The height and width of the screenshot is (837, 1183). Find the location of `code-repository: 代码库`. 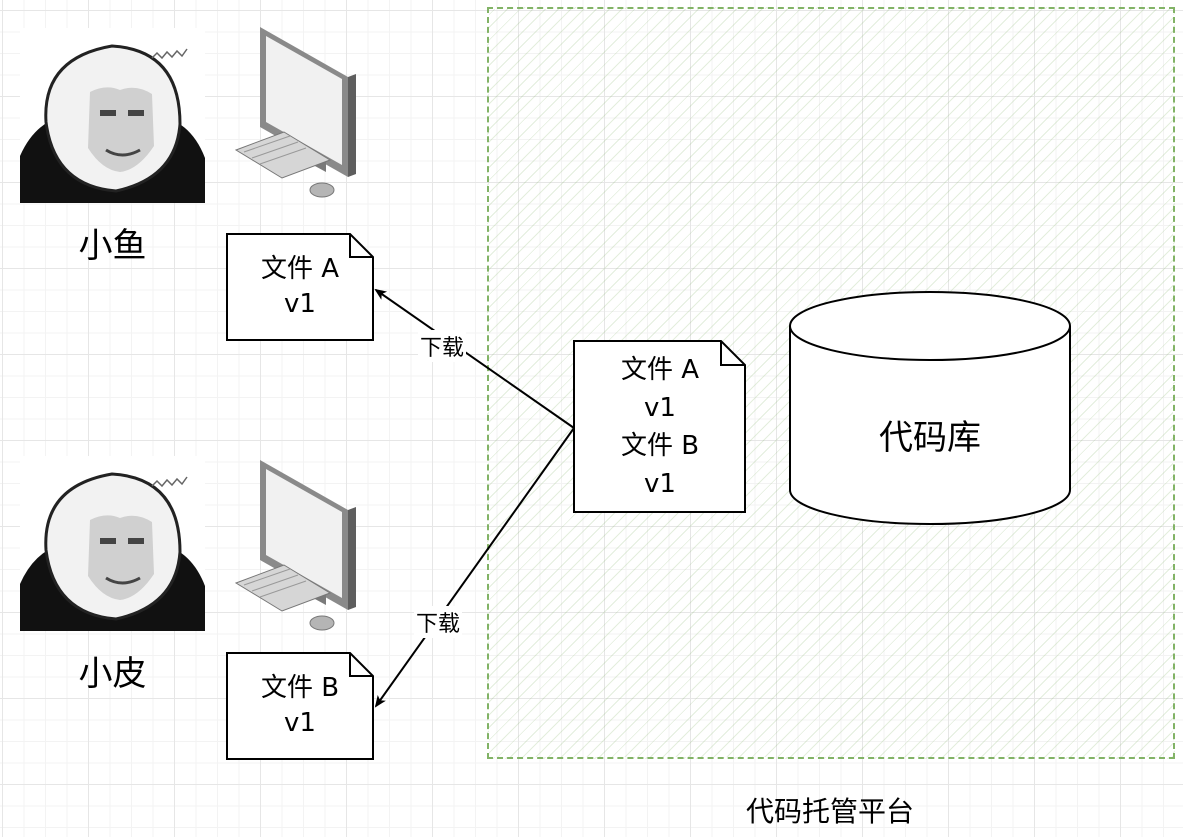

code-repository: 代码库 is located at coordinates (930, 408).